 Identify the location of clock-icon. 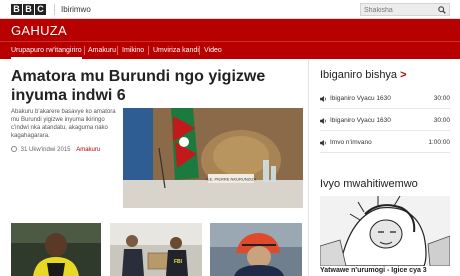
(14, 149).